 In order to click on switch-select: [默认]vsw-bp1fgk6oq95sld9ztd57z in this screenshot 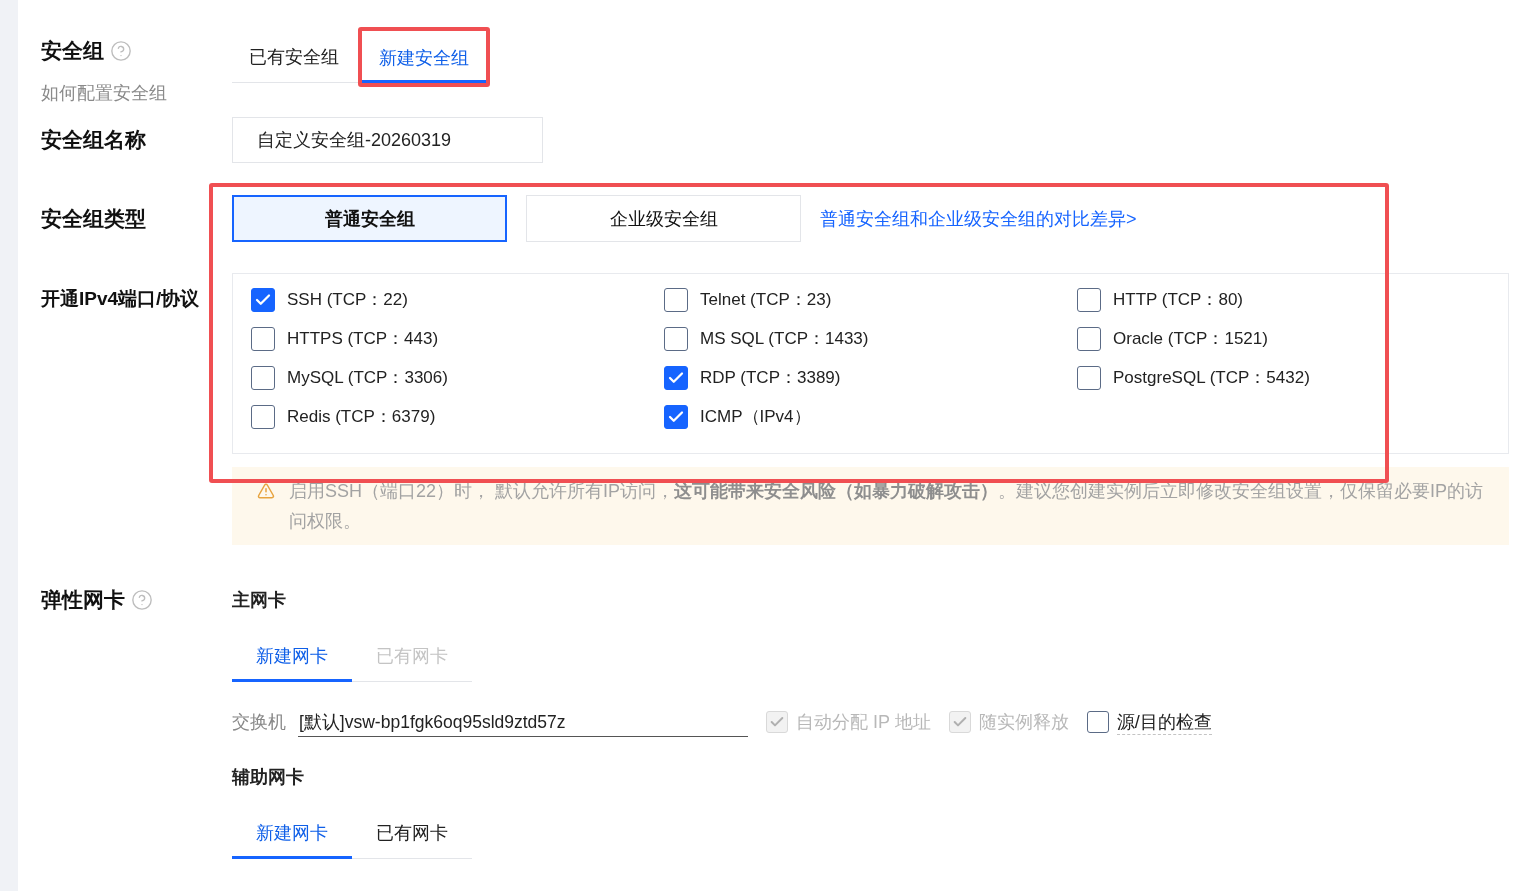, I will do `click(523, 722)`.